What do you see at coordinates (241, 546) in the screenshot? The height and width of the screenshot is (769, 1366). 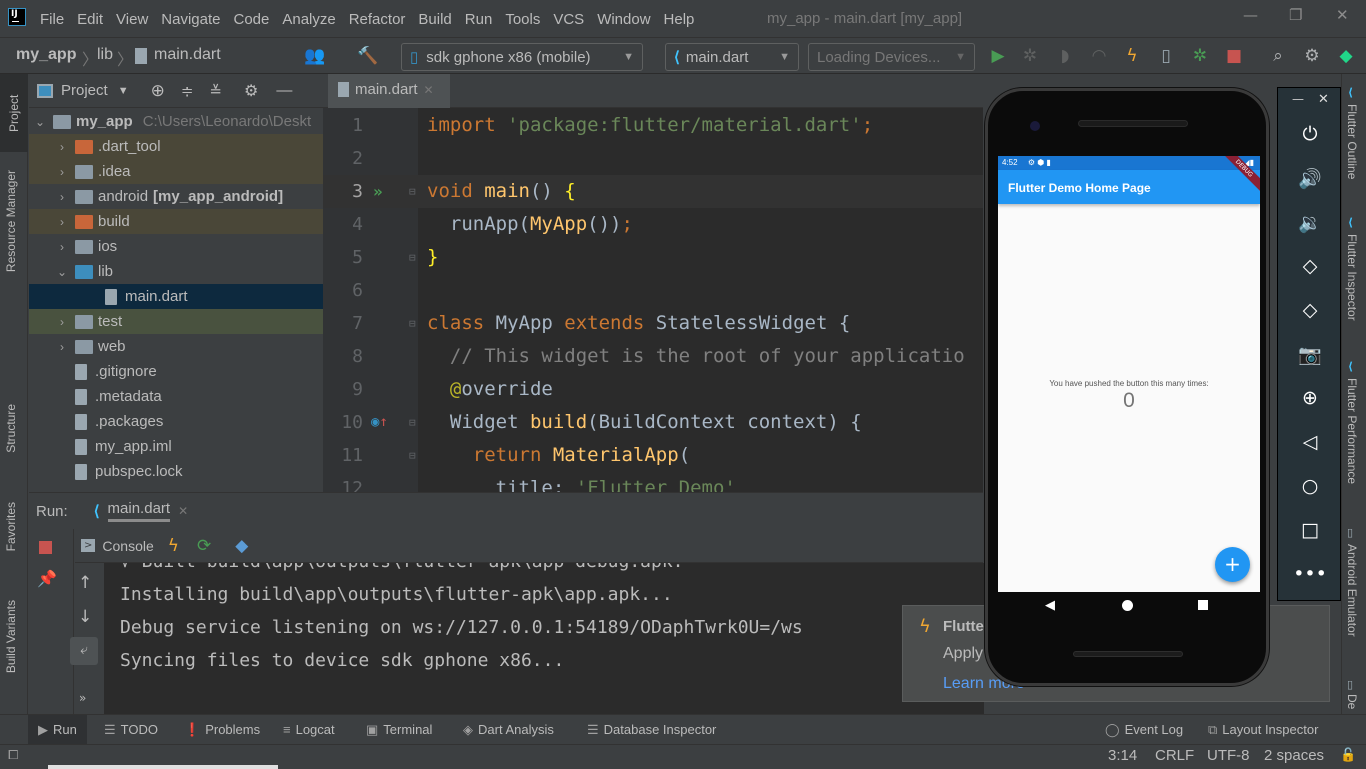 I see `dart-devtools-icon: ◆` at bounding box center [241, 546].